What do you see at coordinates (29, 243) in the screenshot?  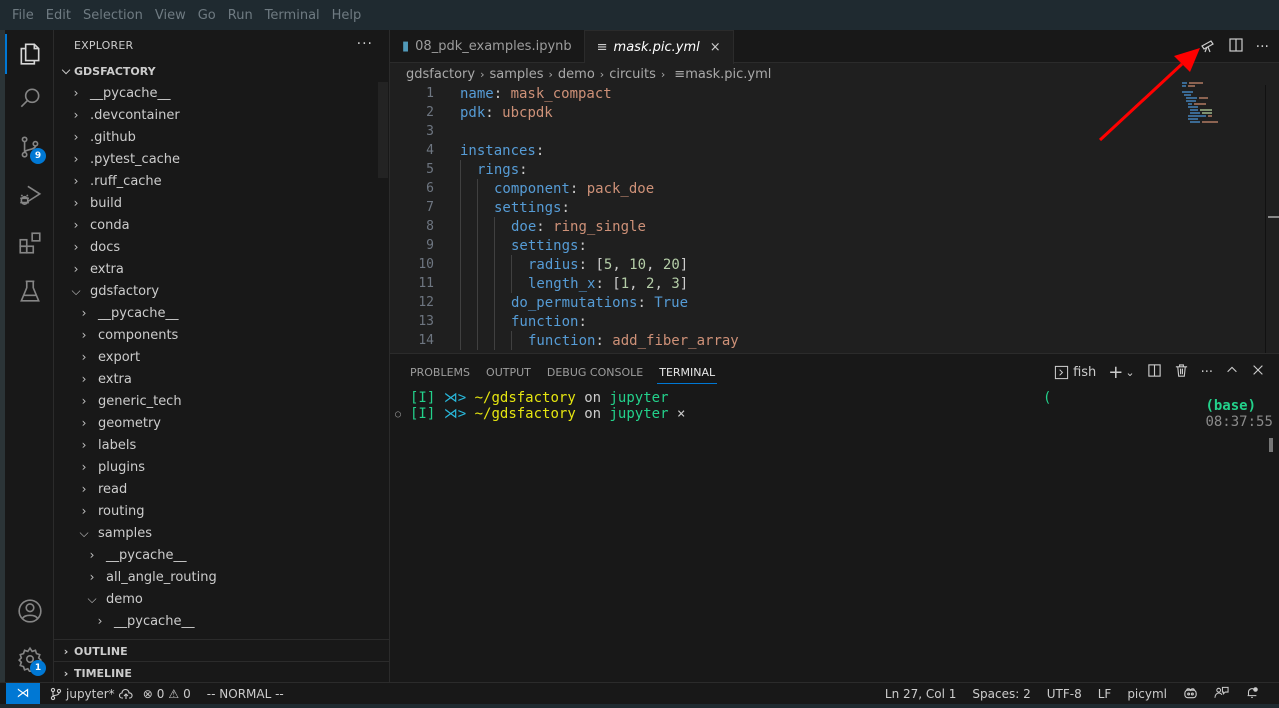 I see `activity-extensions` at bounding box center [29, 243].